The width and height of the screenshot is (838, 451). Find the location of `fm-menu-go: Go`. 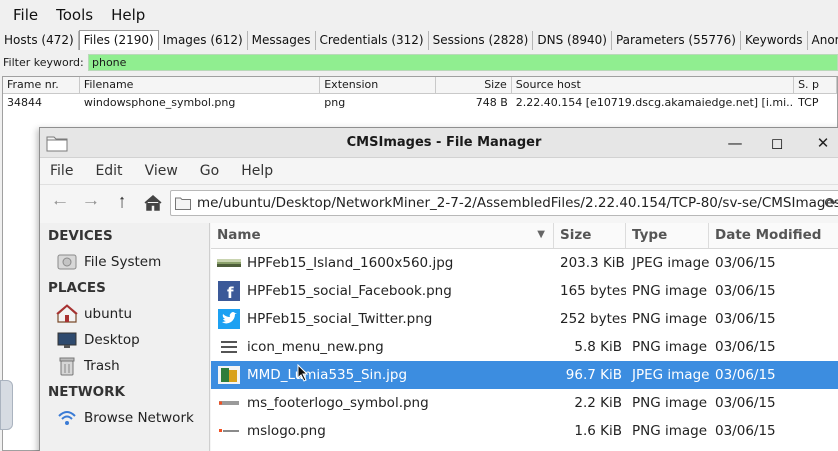

fm-menu-go: Go is located at coordinates (209, 171).